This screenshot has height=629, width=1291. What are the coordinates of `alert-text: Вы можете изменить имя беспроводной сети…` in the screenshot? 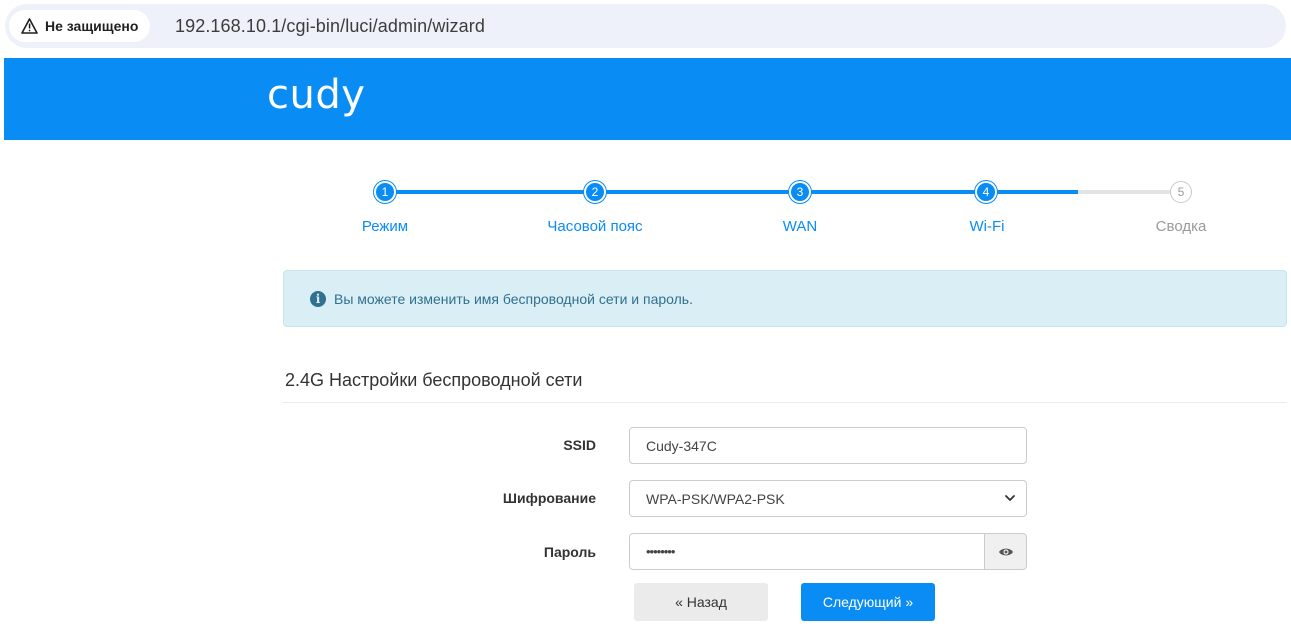 It's located at (513, 298).